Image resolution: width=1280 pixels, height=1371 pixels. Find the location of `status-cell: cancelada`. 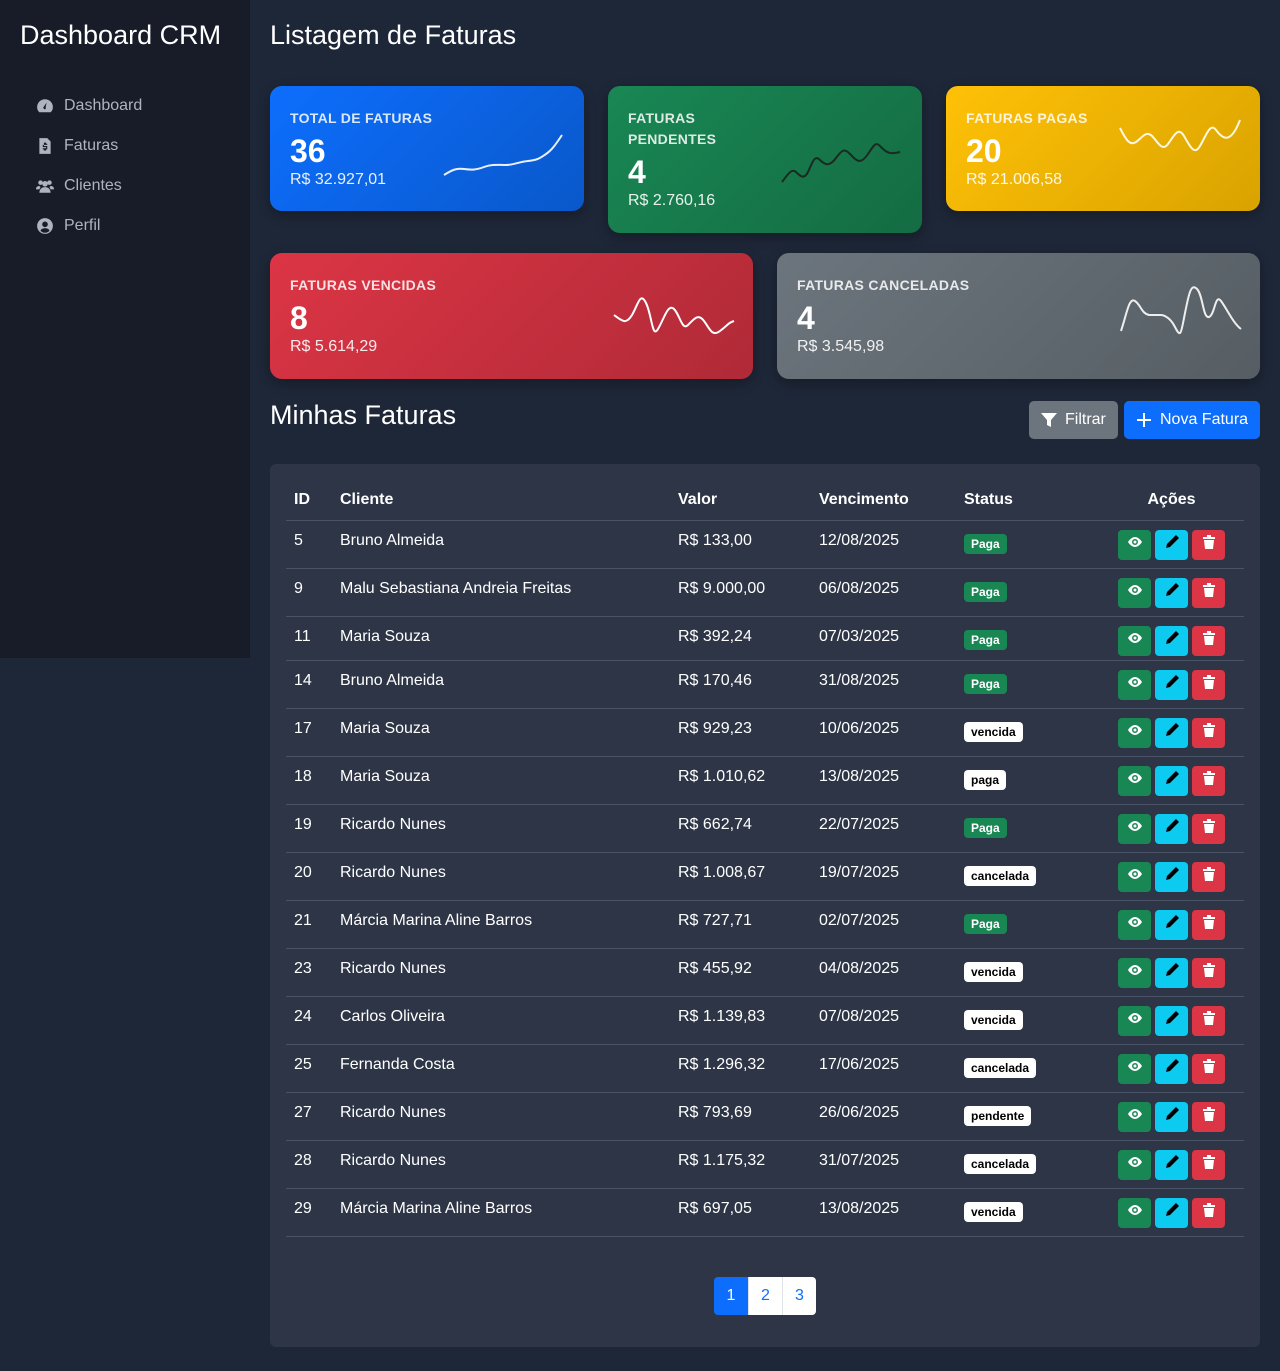

status-cell: cancelada is located at coordinates (1027, 1068).